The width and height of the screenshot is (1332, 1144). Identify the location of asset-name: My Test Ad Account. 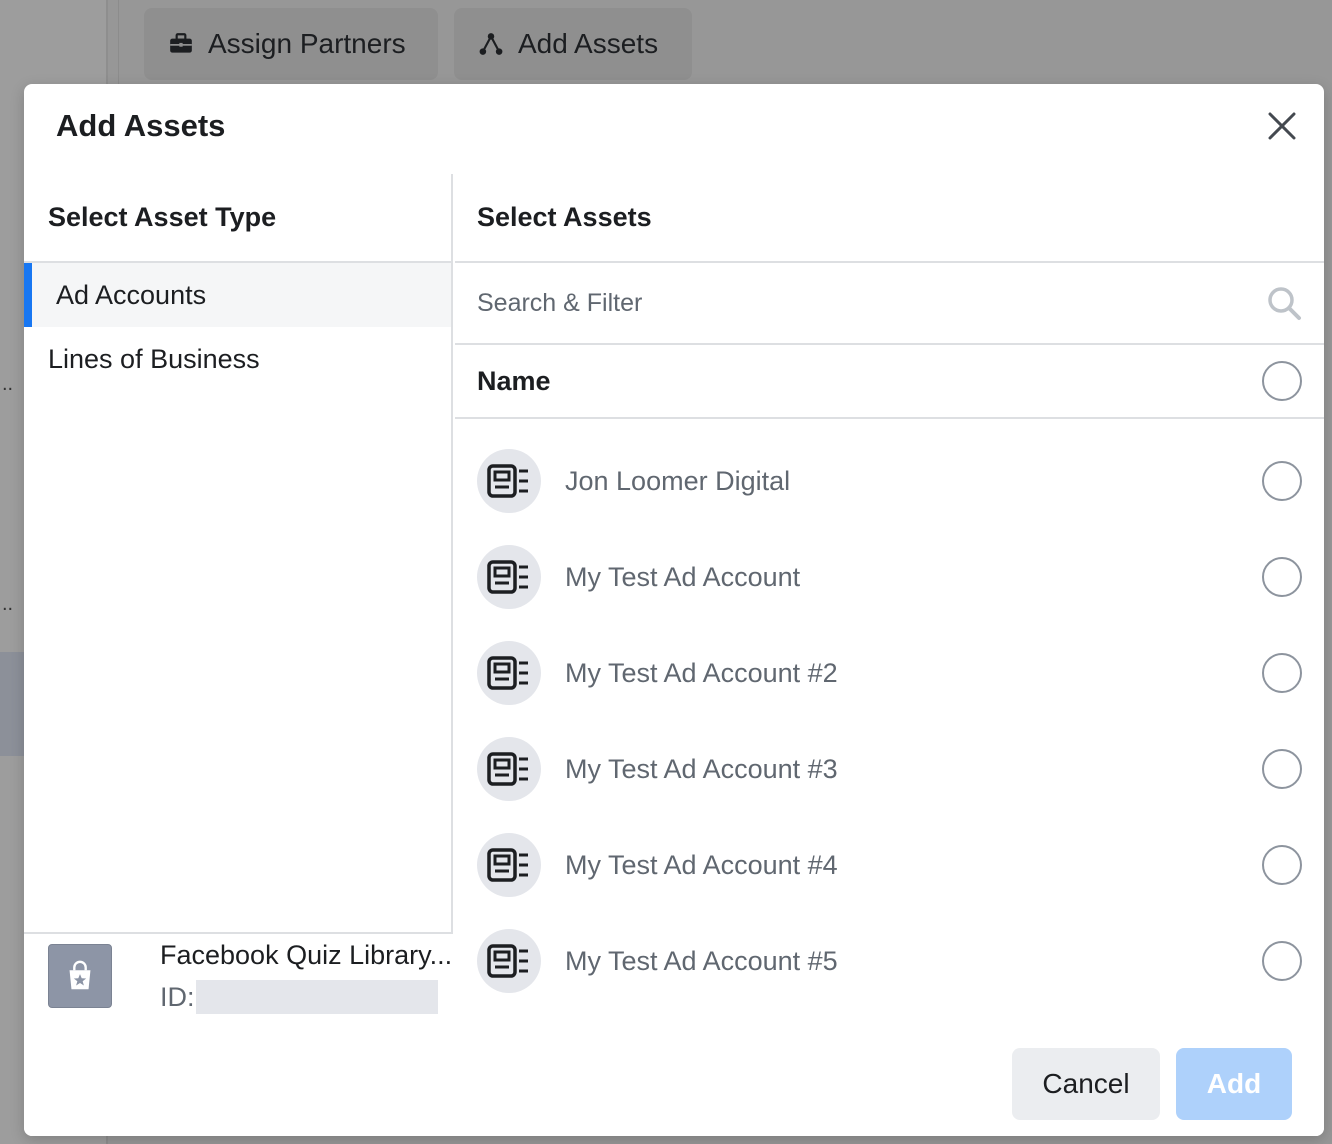
(683, 576).